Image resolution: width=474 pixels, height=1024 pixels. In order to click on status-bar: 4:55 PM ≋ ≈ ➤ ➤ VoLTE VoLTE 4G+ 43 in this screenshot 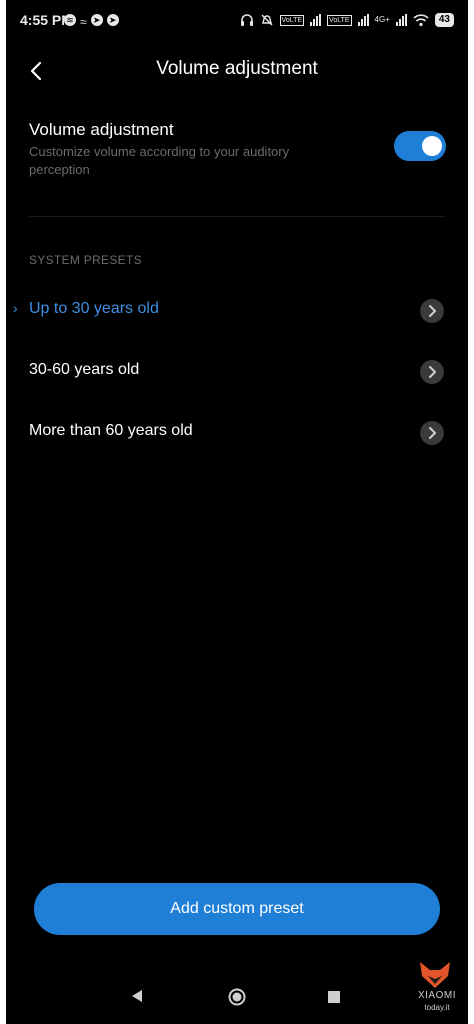, I will do `click(237, 22)`.